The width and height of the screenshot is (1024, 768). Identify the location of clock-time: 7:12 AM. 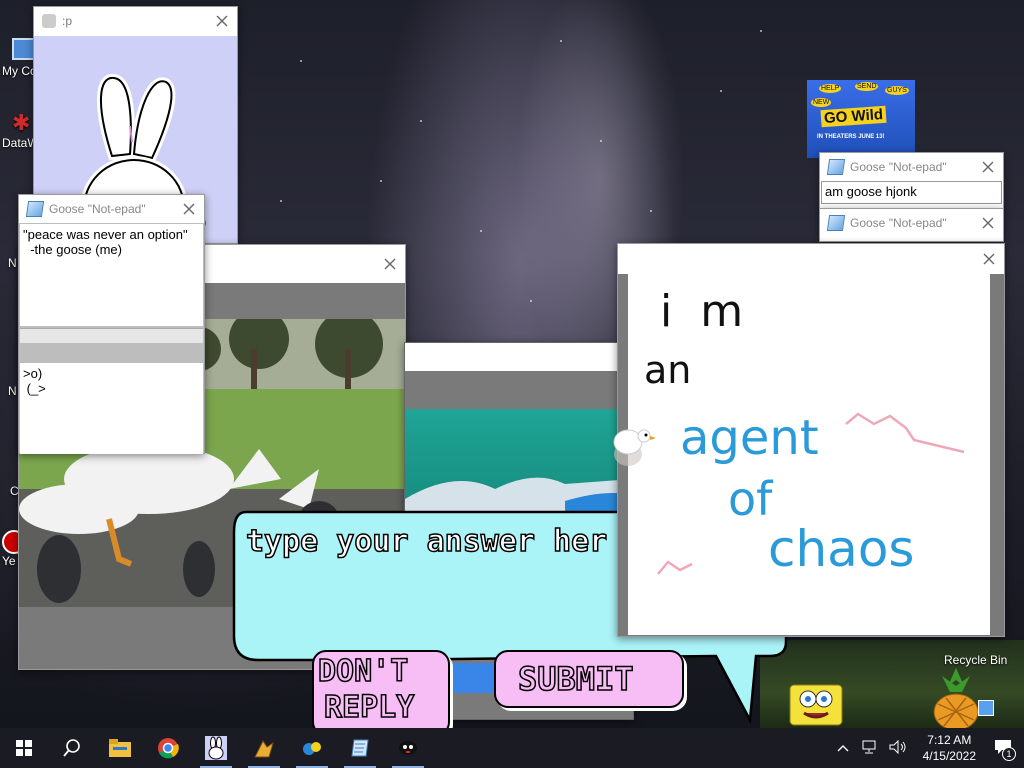
(949, 740).